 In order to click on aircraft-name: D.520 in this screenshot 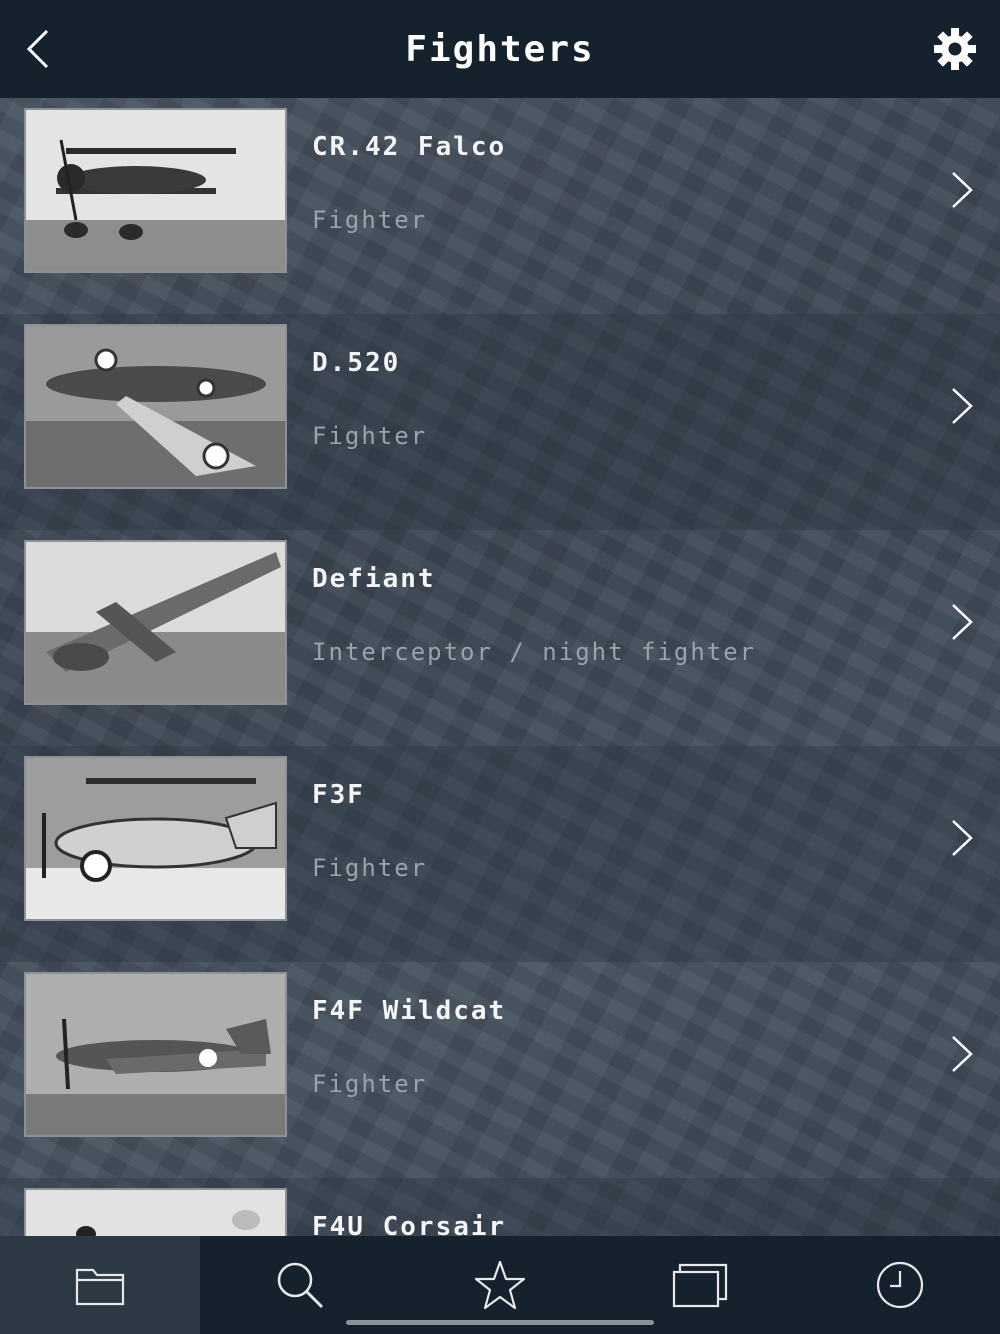, I will do `click(356, 363)`.